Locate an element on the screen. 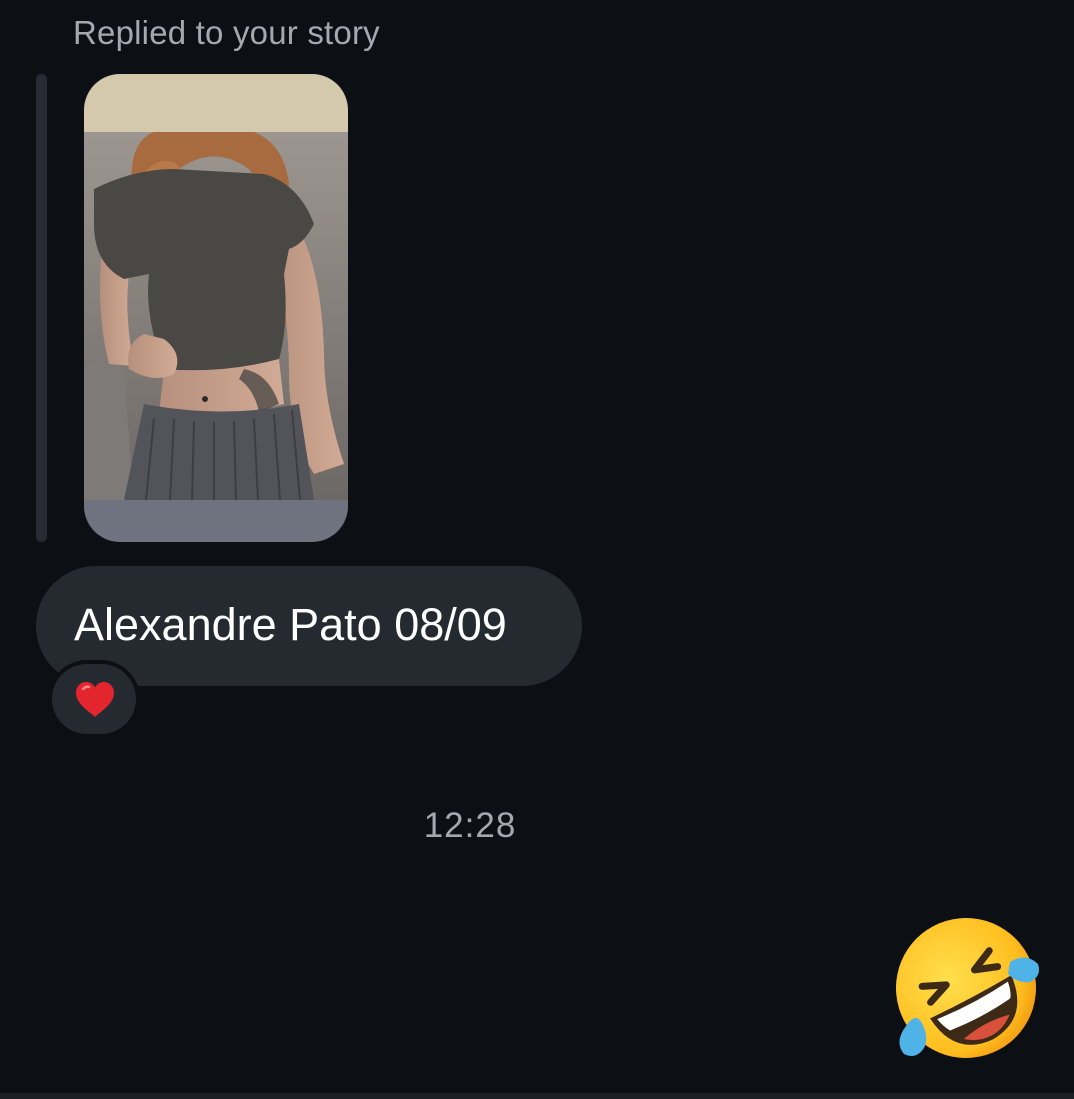 This screenshot has width=1074, height=1099. rolling-on-the-floor-laughing-icon is located at coordinates (967, 988).